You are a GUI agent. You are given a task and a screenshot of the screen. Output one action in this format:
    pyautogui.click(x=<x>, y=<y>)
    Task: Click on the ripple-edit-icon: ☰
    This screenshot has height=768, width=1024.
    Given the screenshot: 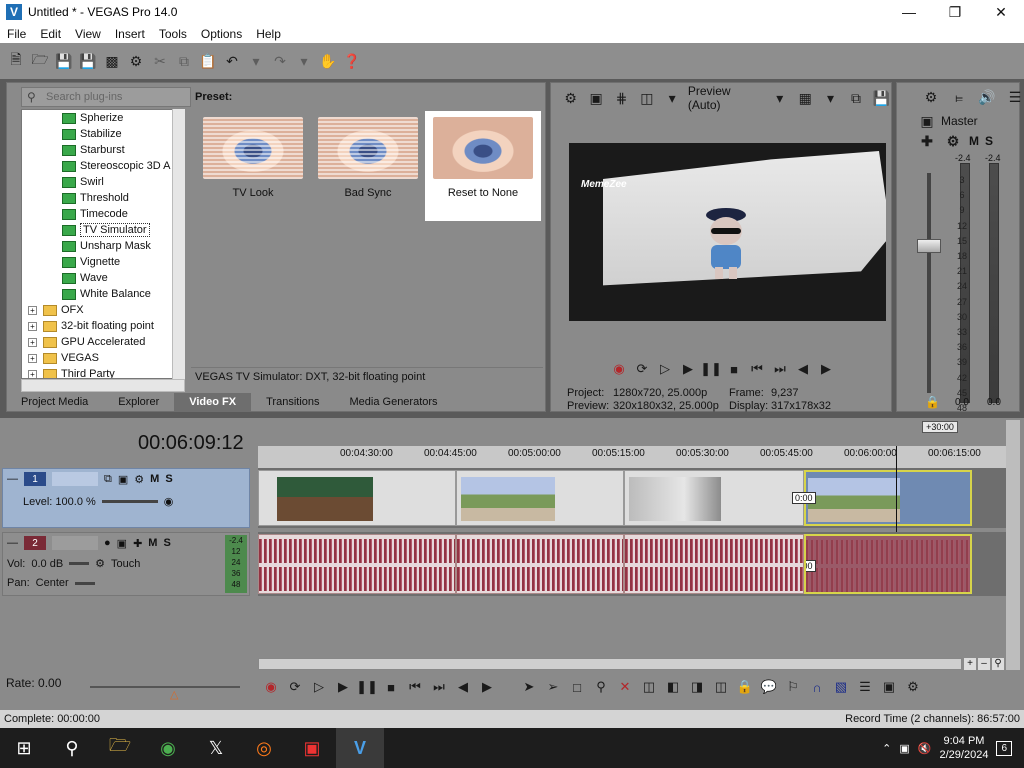 What is the action you would take?
    pyautogui.click(x=865, y=687)
    